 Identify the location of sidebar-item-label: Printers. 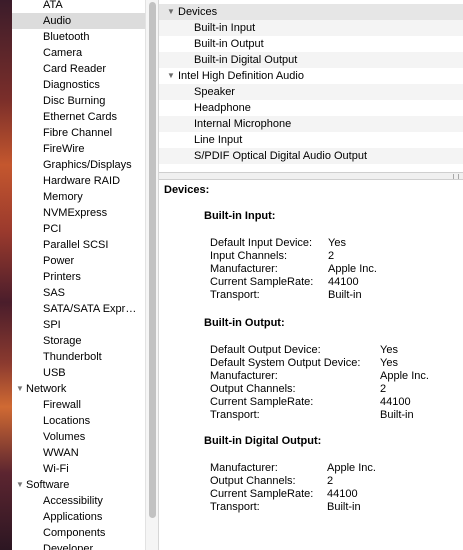
(62, 277).